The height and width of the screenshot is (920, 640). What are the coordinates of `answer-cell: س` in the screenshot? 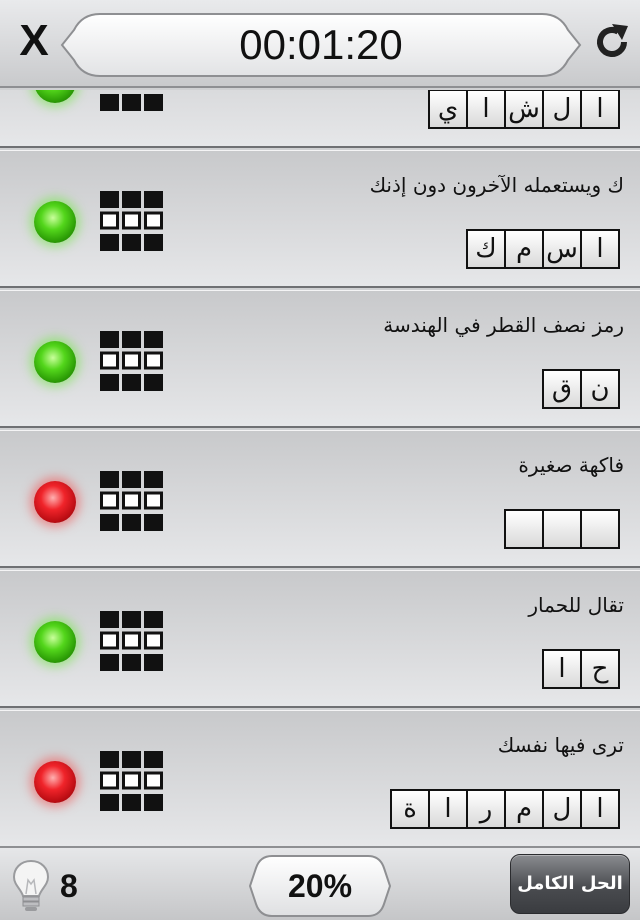 It's located at (562, 249).